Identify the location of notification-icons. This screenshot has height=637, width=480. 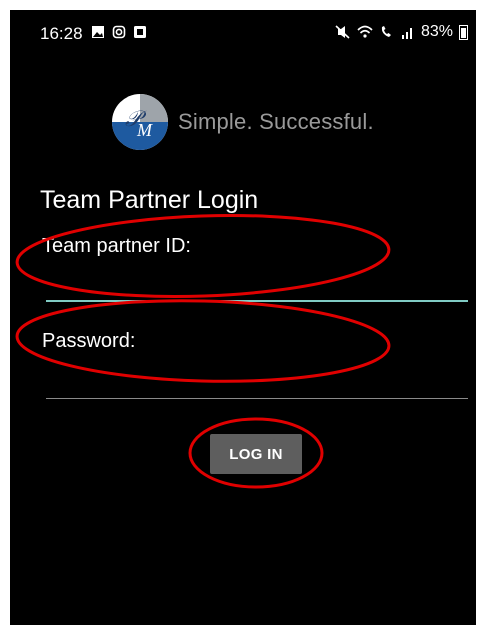
(119, 32).